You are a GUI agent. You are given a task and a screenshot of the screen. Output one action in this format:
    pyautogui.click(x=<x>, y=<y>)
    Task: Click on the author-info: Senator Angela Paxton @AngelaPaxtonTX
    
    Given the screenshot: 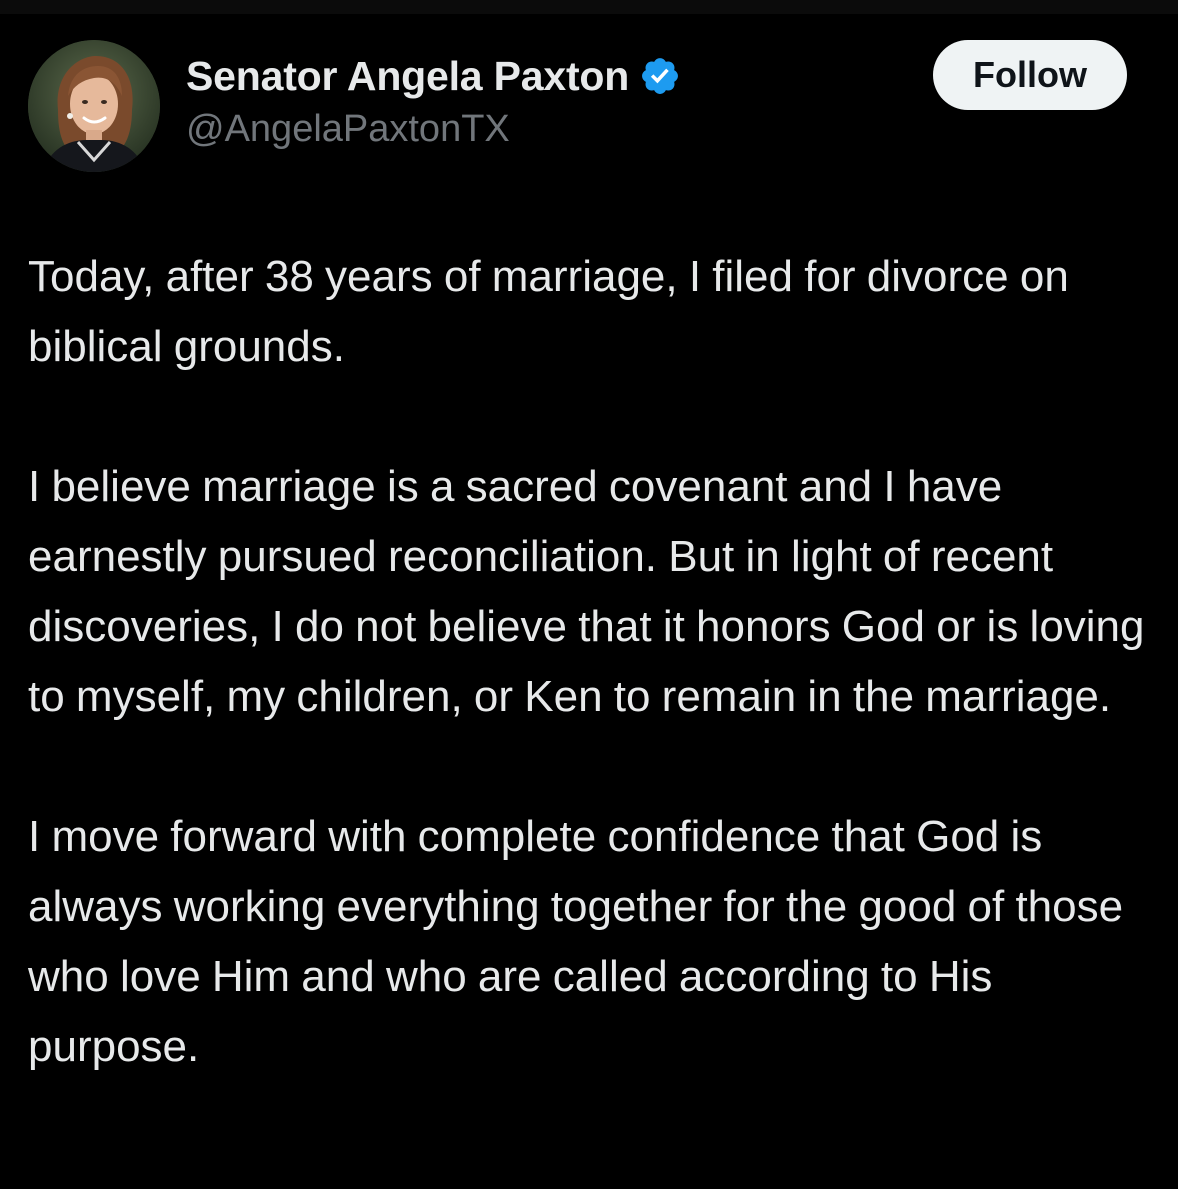 What is the action you would take?
    pyautogui.click(x=433, y=101)
    